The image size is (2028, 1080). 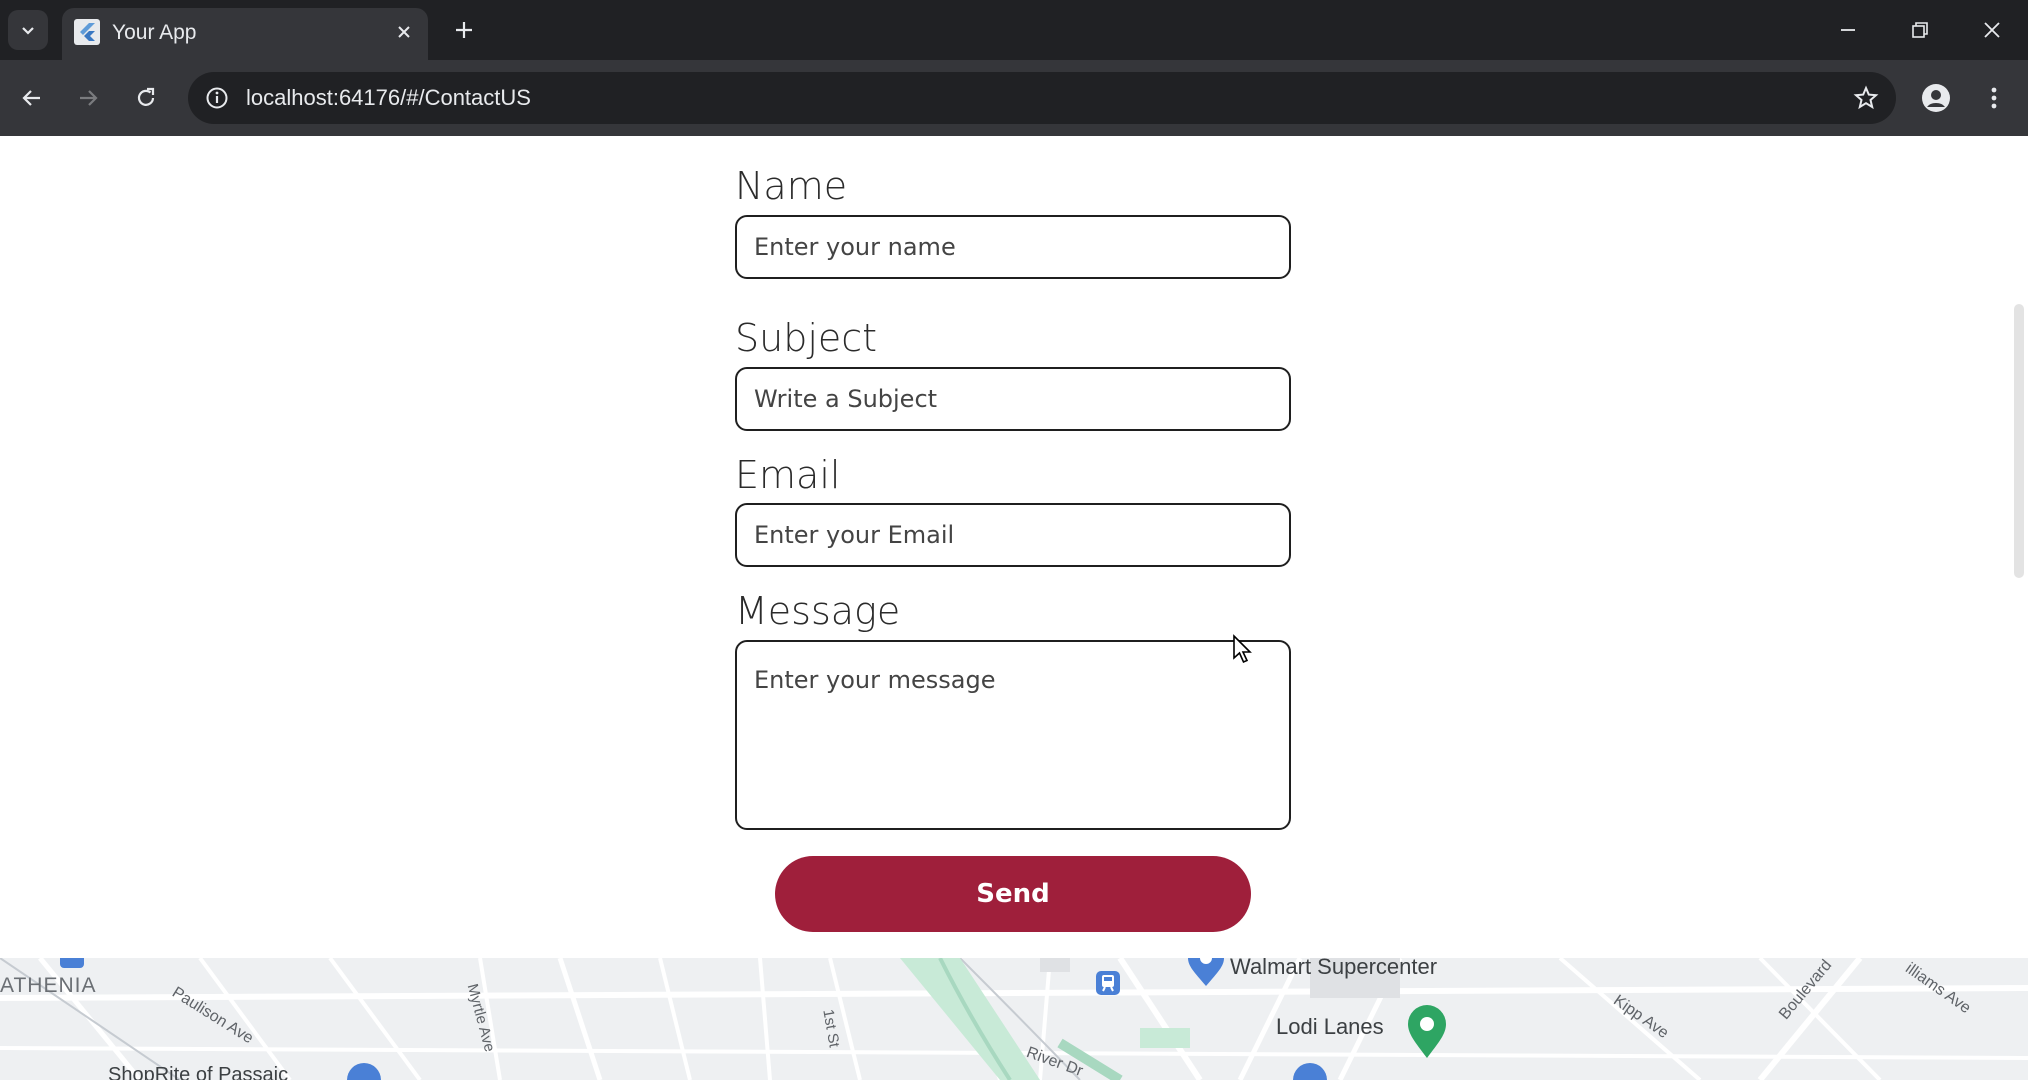 I want to click on tab-search-button, so click(x=28, y=30).